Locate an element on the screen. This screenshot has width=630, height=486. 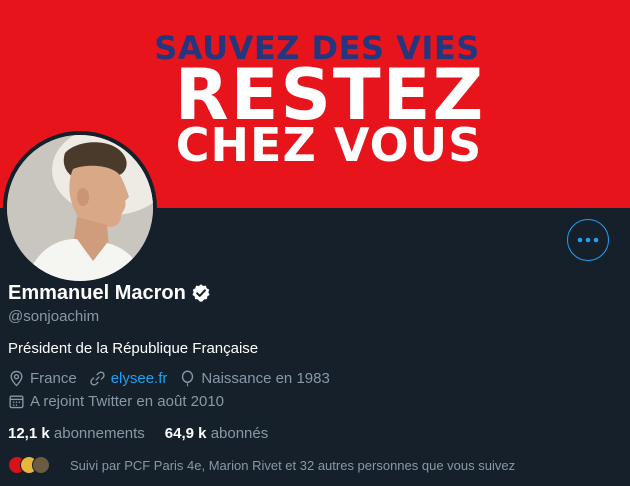
profile-location: France is located at coordinates (42, 378).